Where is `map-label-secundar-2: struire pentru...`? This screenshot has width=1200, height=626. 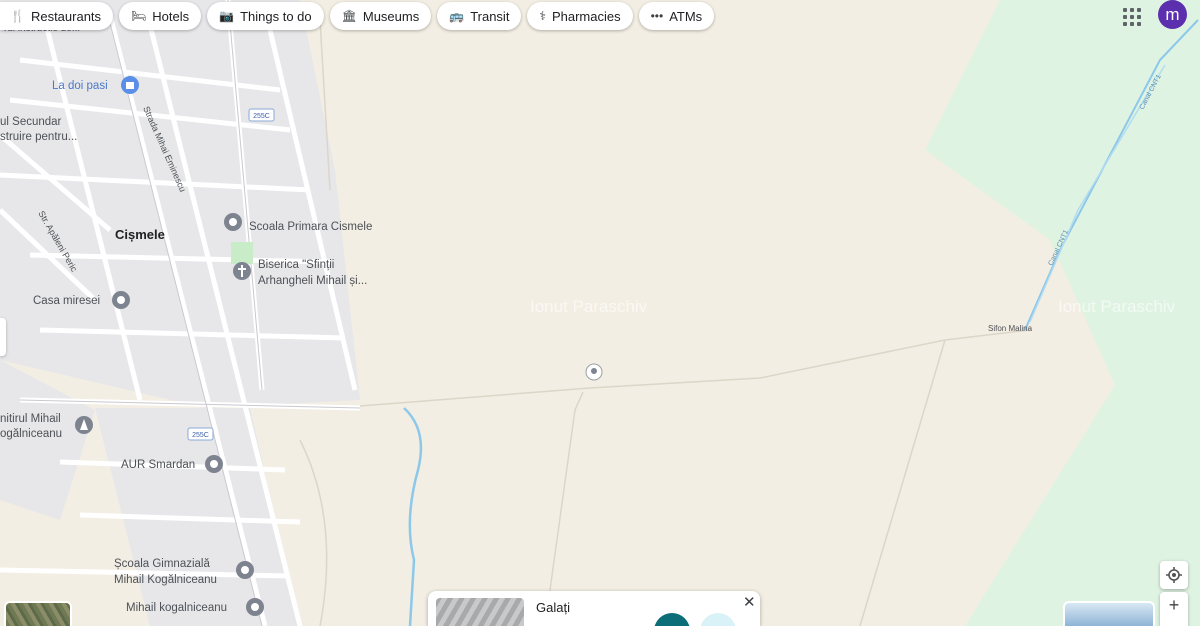 map-label-secundar-2: struire pentru... is located at coordinates (38, 137).